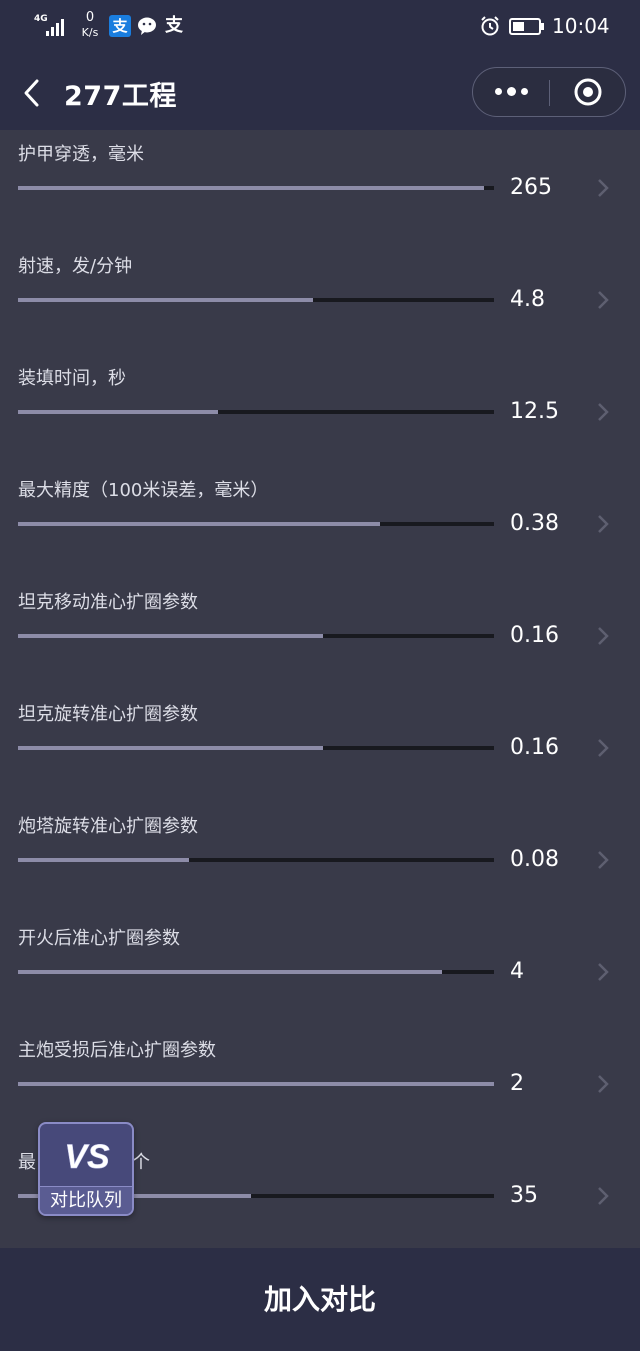  What do you see at coordinates (120, 96) in the screenshot?
I see `page-title: 277工程` at bounding box center [120, 96].